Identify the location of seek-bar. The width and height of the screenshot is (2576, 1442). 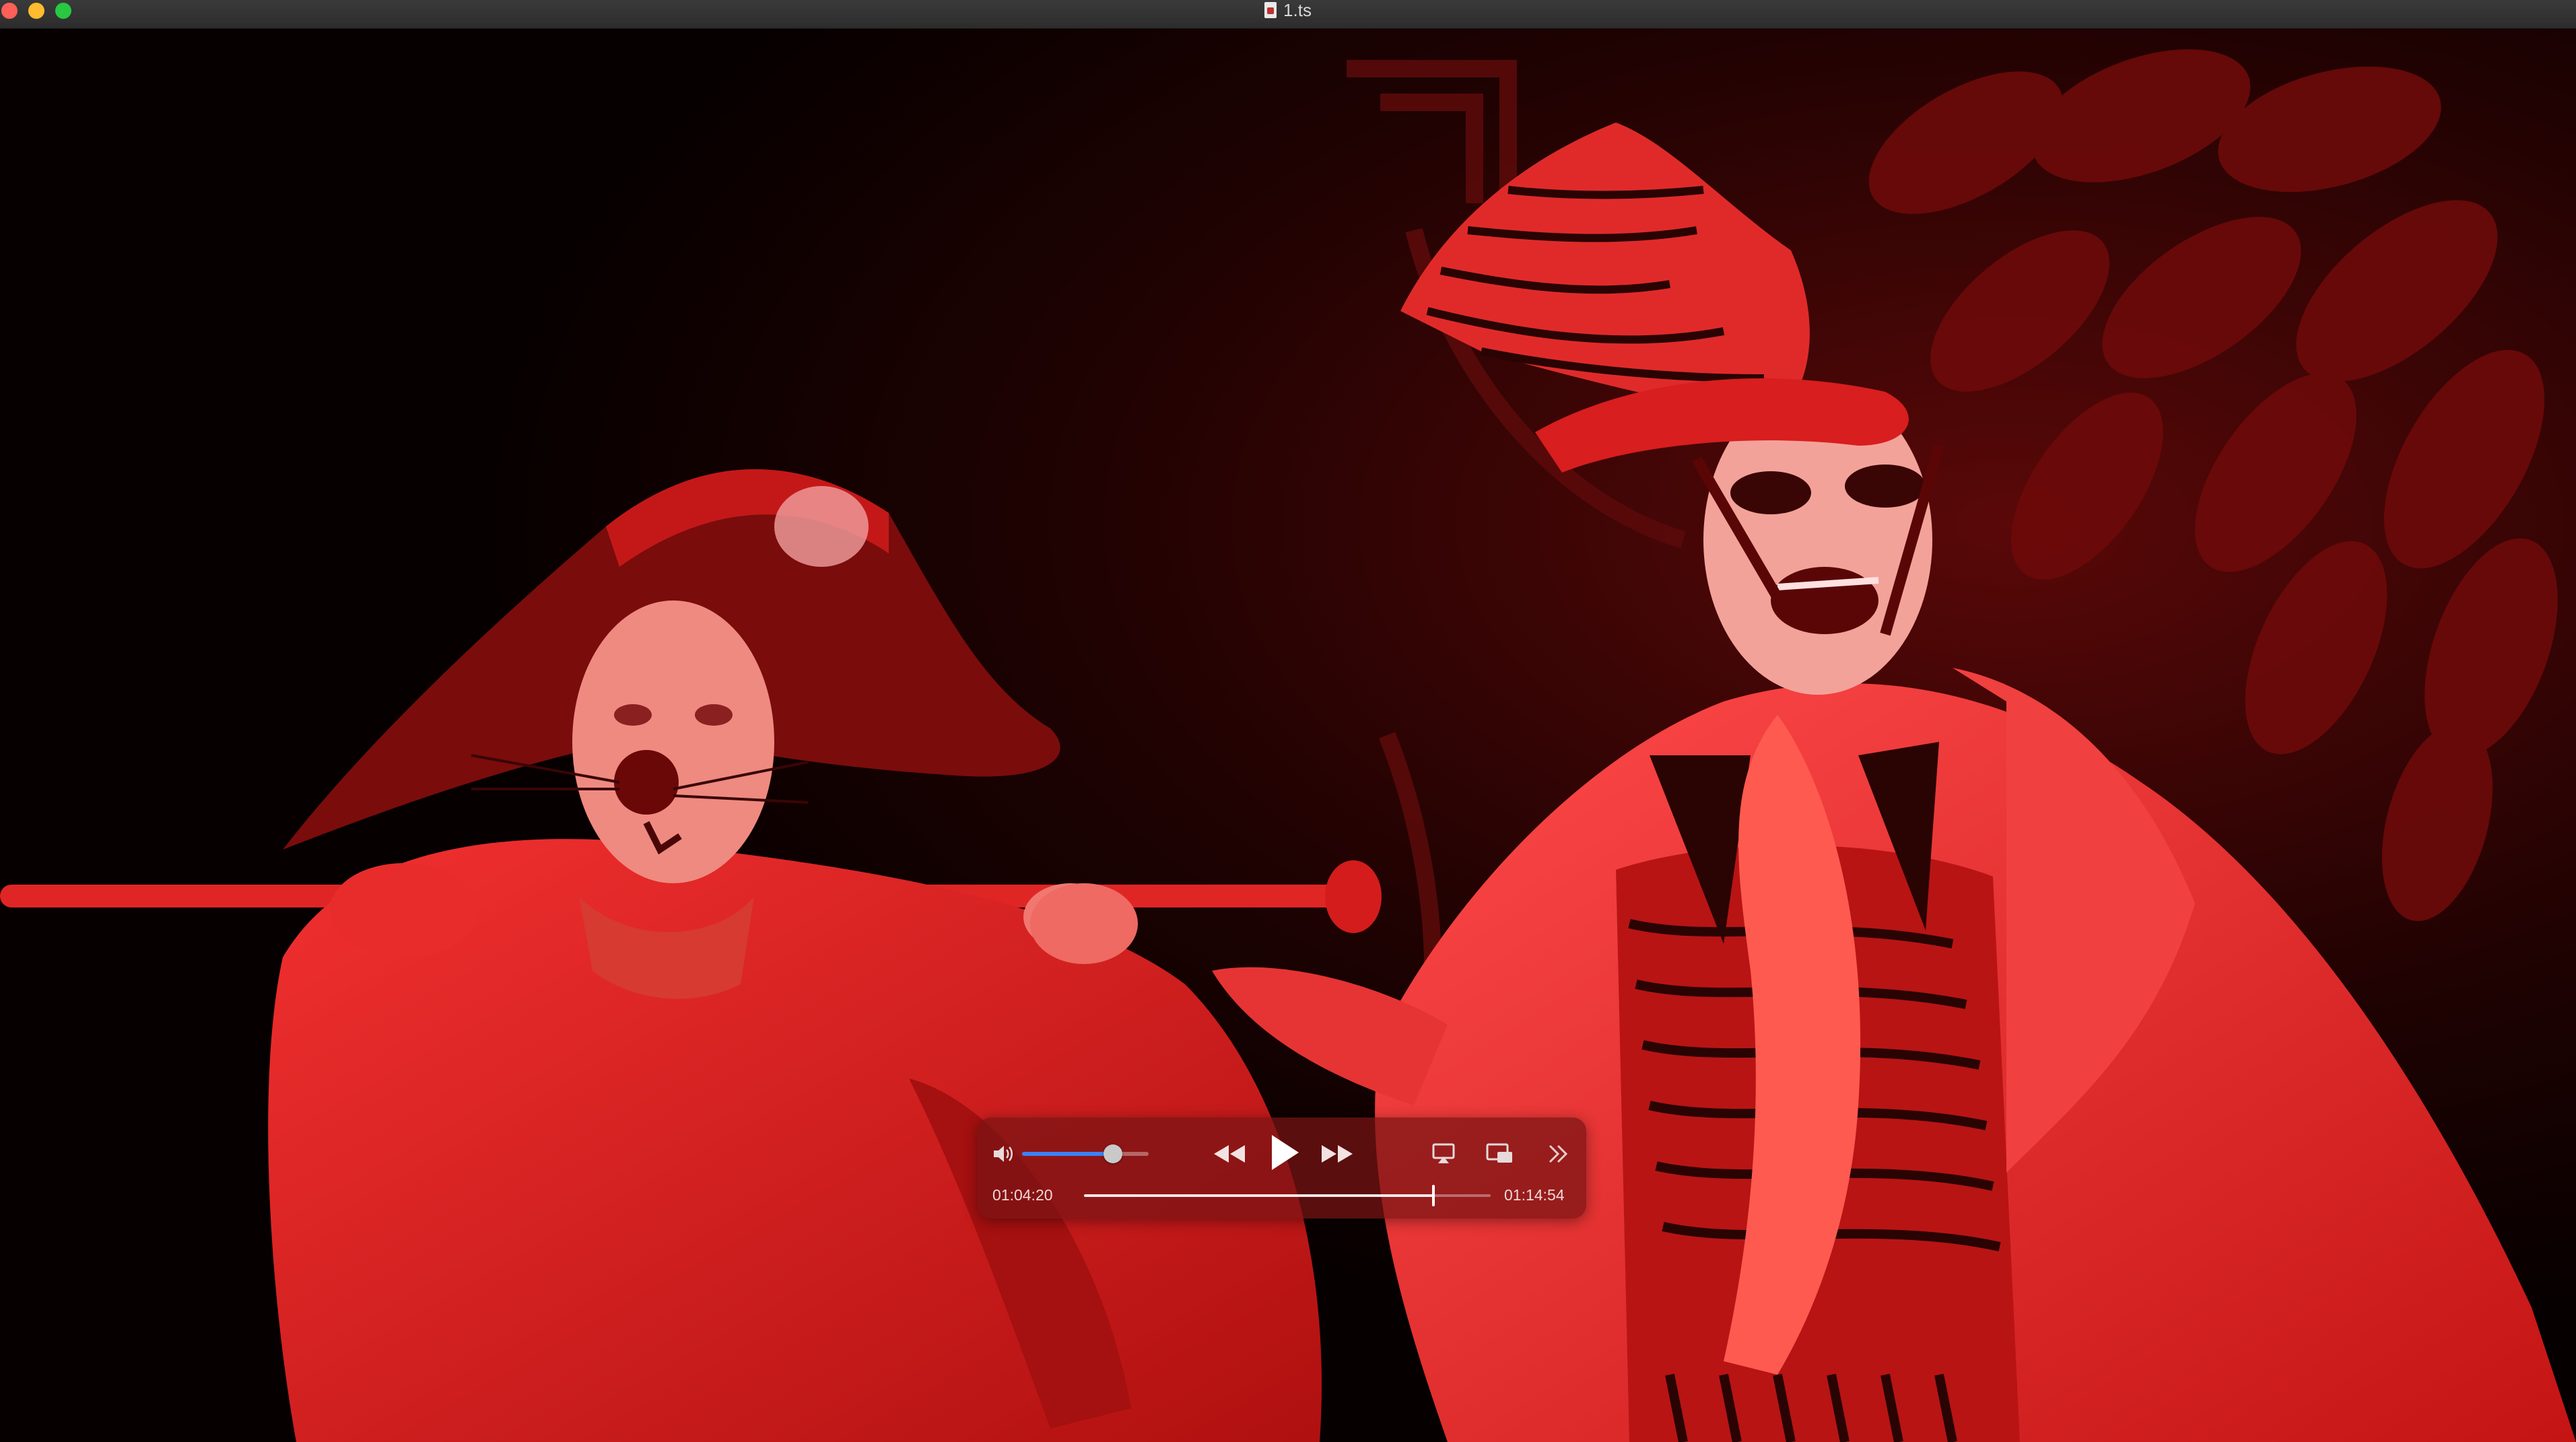
(1287, 1196).